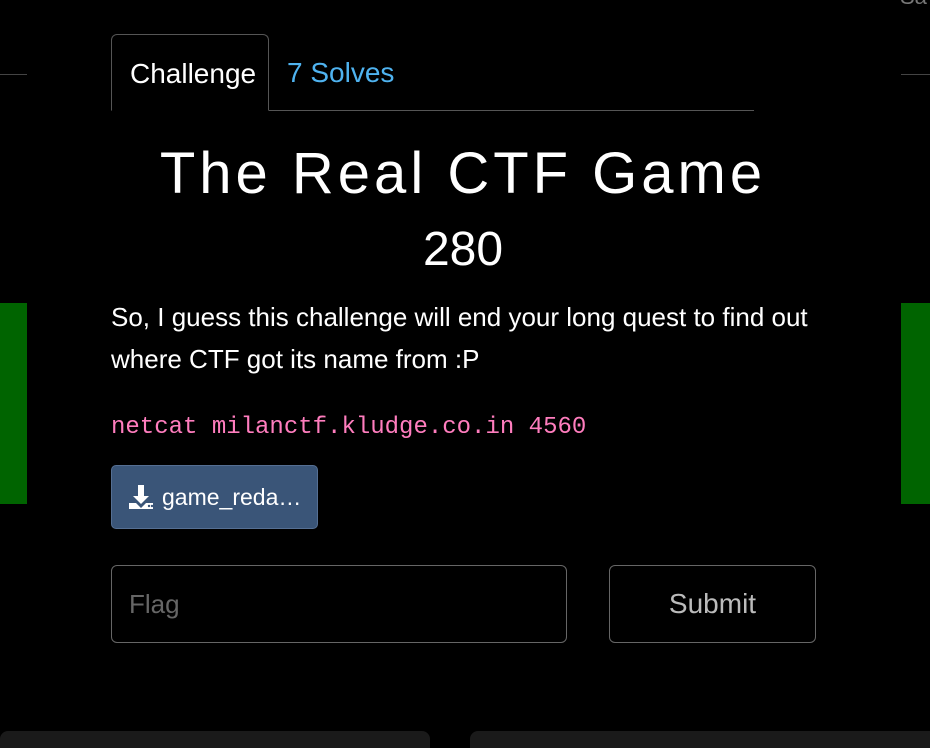 Image resolution: width=930 pixels, height=748 pixels. Describe the element at coordinates (915, 74) in the screenshot. I see `background-divider-right` at that location.